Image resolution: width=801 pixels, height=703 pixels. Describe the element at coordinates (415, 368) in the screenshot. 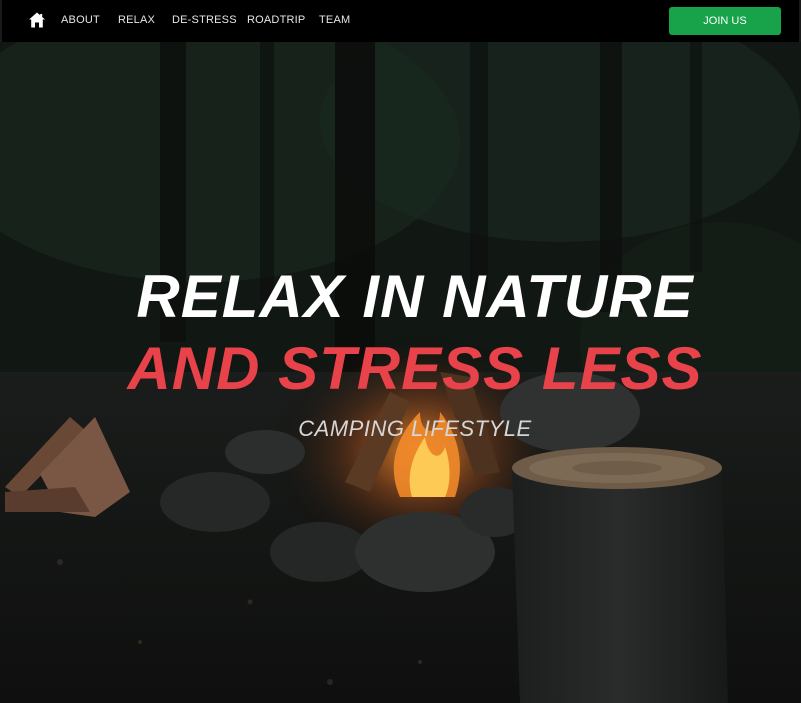

I see `hero-title-line2: AND STRESS LESS` at that location.